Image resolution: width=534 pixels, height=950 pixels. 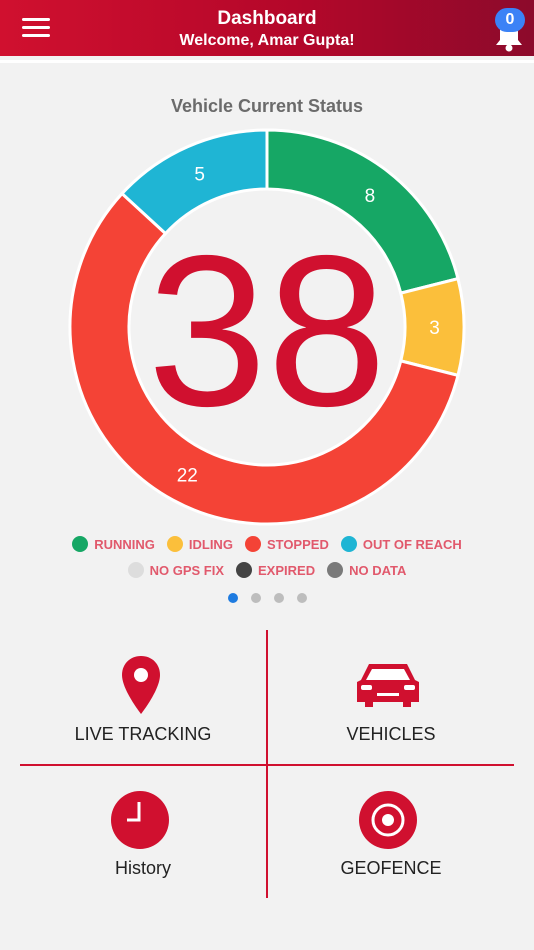 I want to click on location-pin-icon, so click(x=141, y=685).